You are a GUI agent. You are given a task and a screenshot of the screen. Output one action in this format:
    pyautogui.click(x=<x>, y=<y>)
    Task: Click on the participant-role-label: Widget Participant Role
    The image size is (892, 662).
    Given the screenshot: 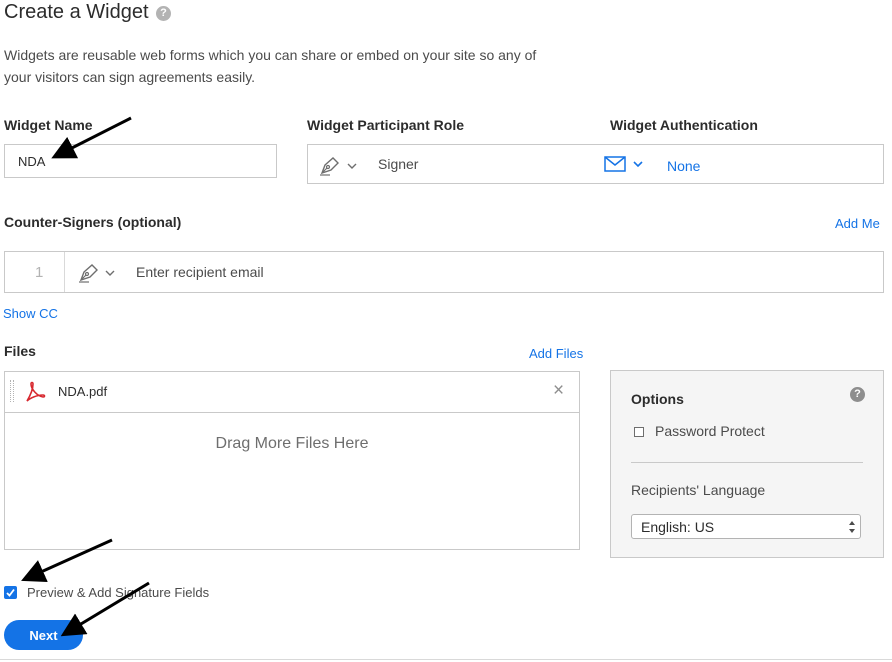 What is the action you would take?
    pyautogui.click(x=386, y=125)
    